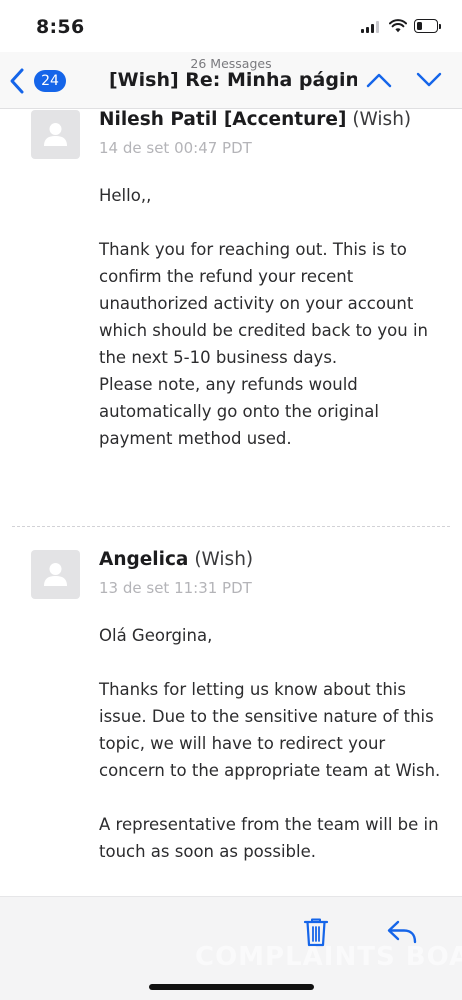  What do you see at coordinates (144, 559) in the screenshot?
I see `sender-name: Angelica` at bounding box center [144, 559].